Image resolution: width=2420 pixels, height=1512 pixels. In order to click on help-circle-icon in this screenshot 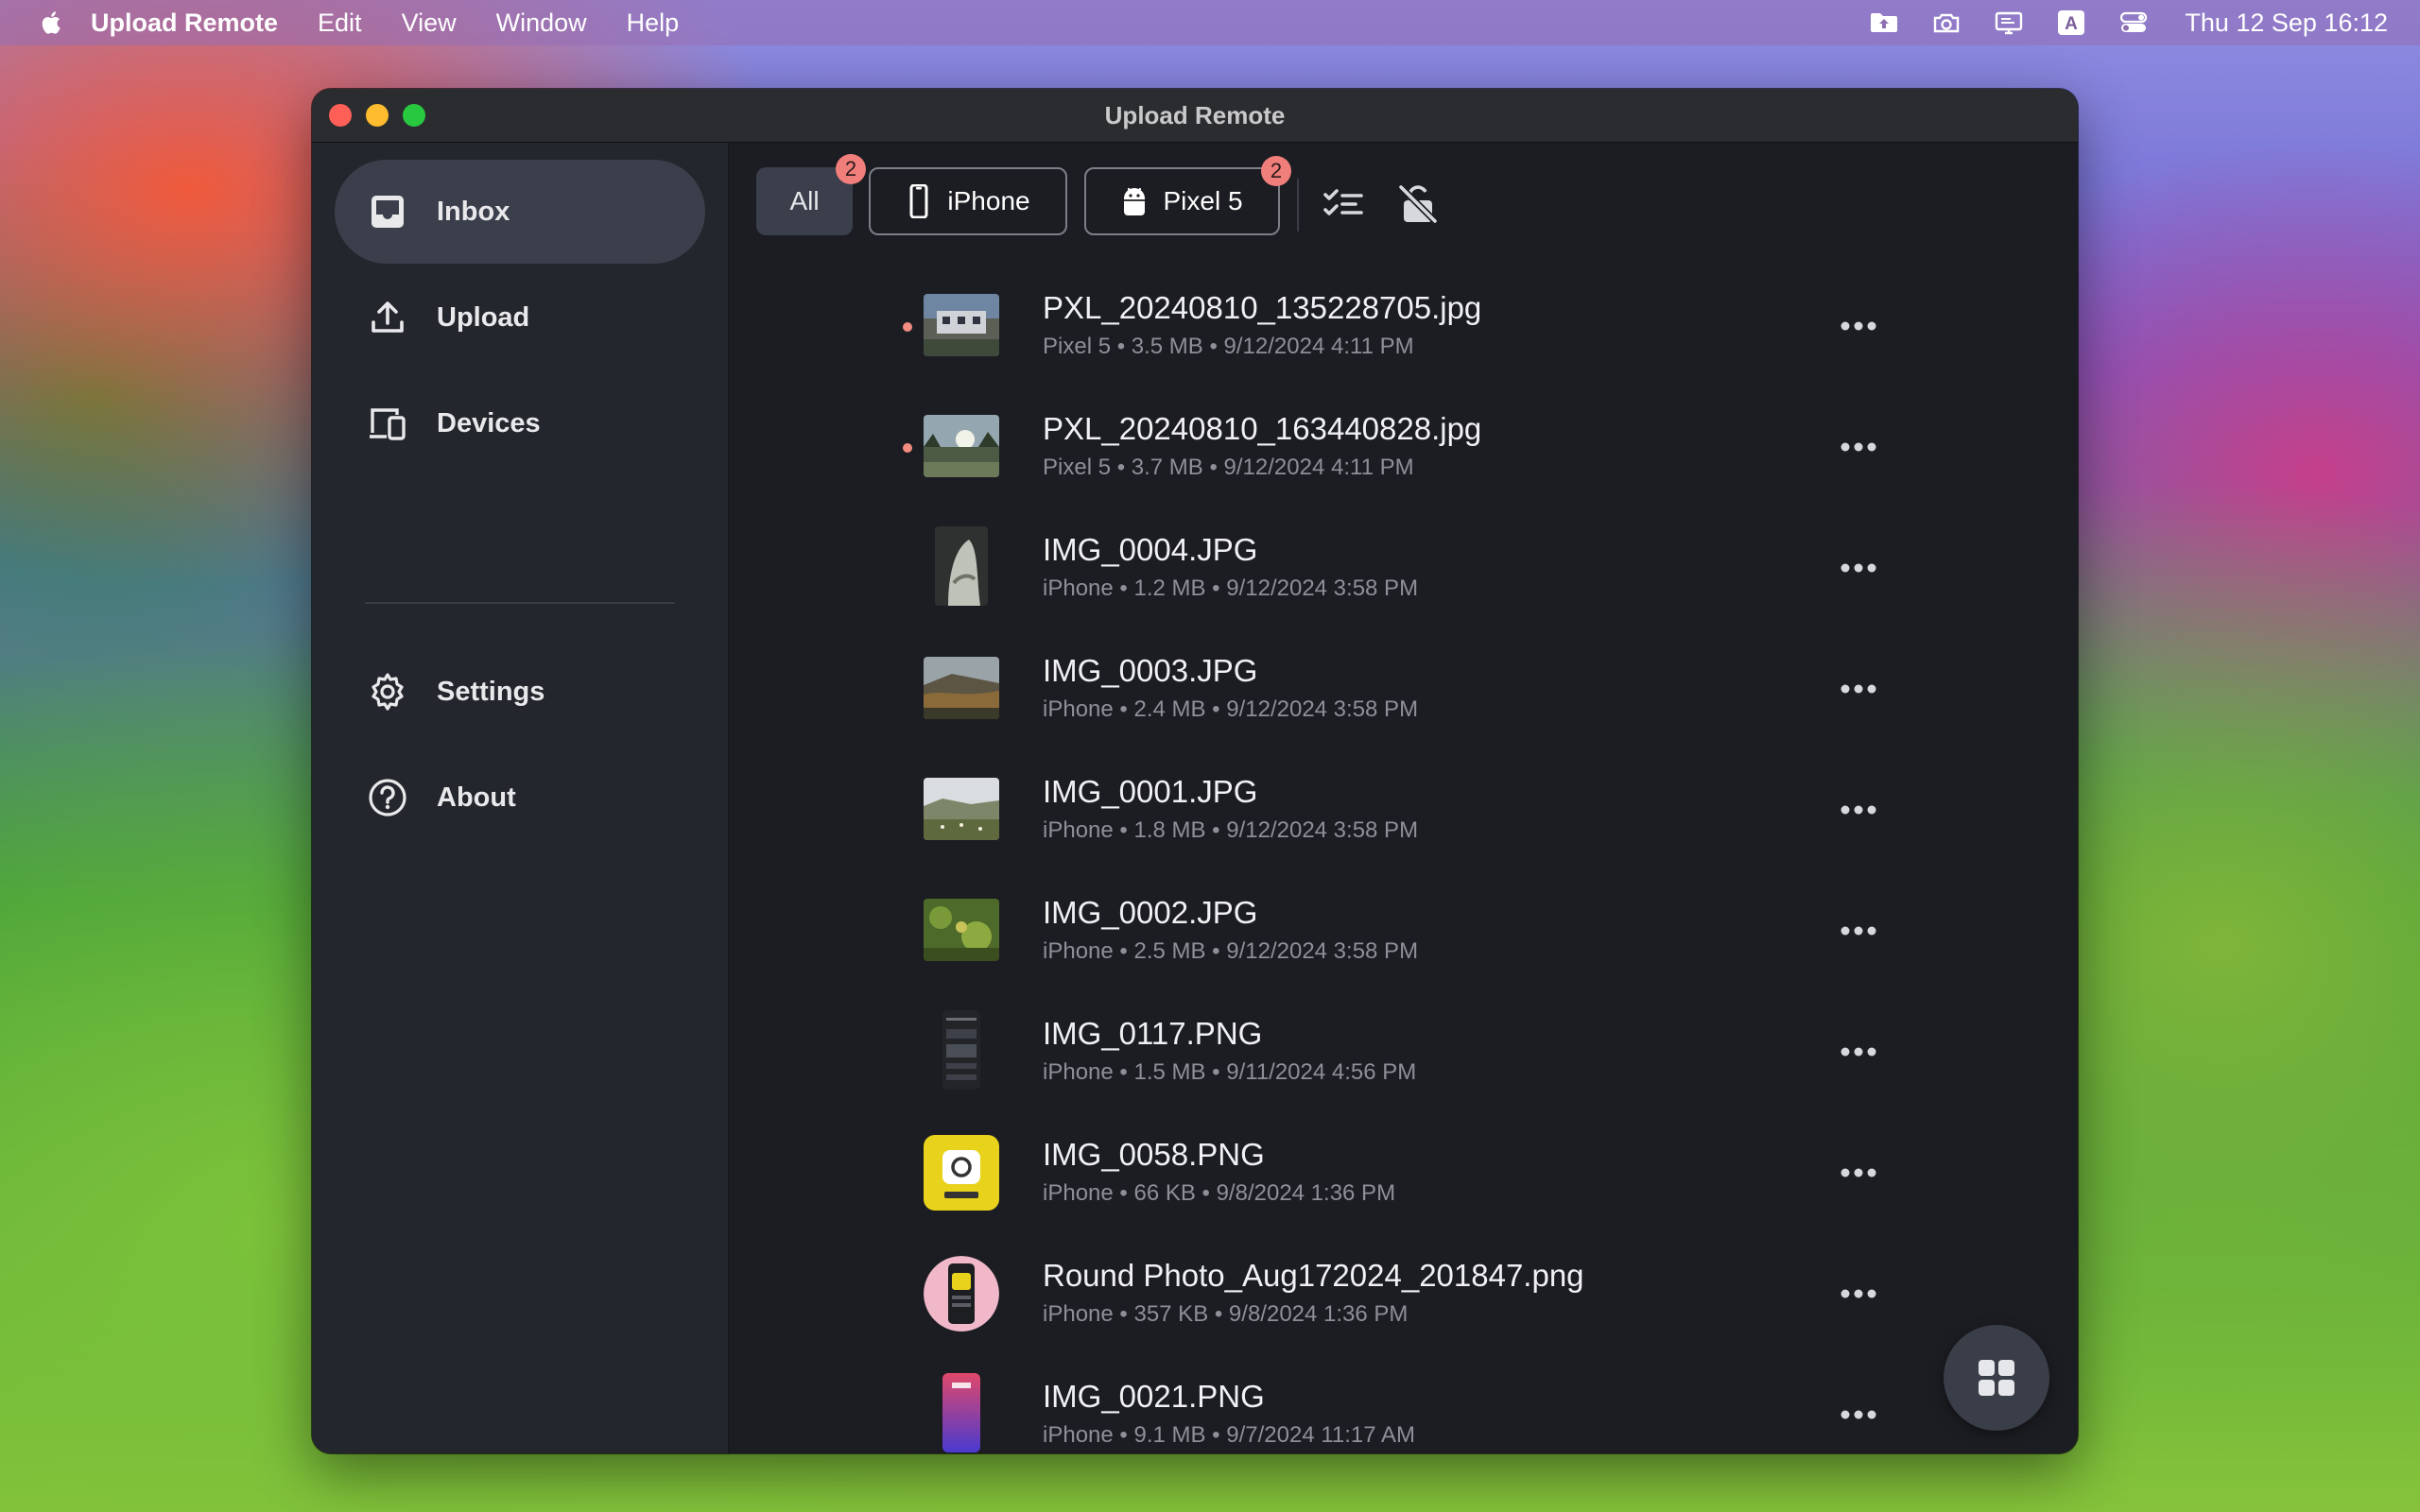, I will do `click(387, 797)`.